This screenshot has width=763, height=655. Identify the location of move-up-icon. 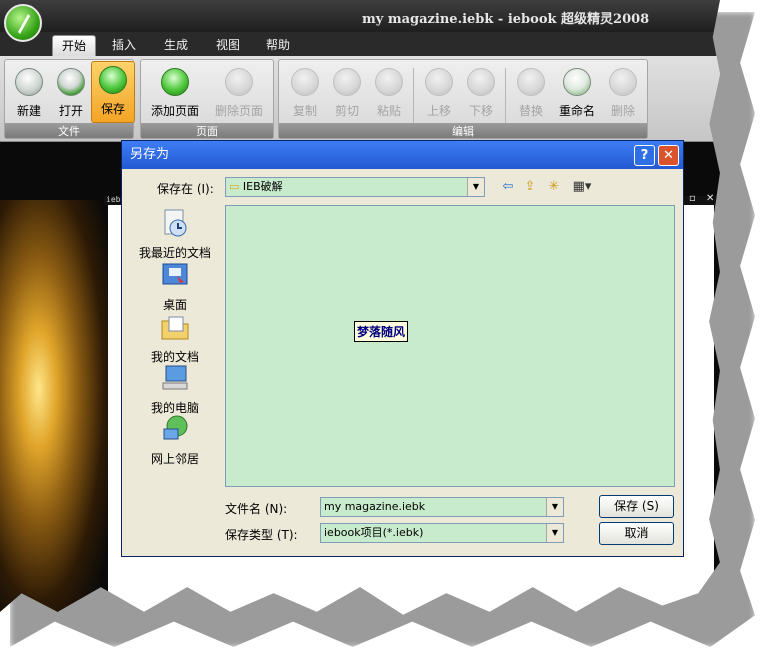
(439, 82).